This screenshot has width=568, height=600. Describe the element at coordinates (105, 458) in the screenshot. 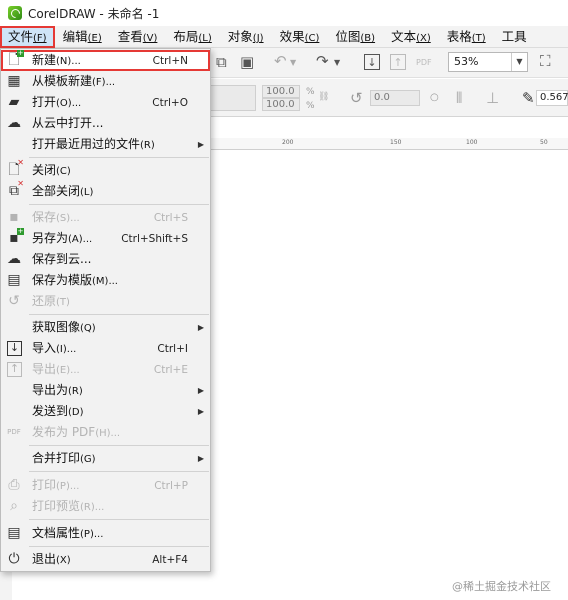

I see `menu-item-print-merge: 合并打印(G) ▶` at that location.